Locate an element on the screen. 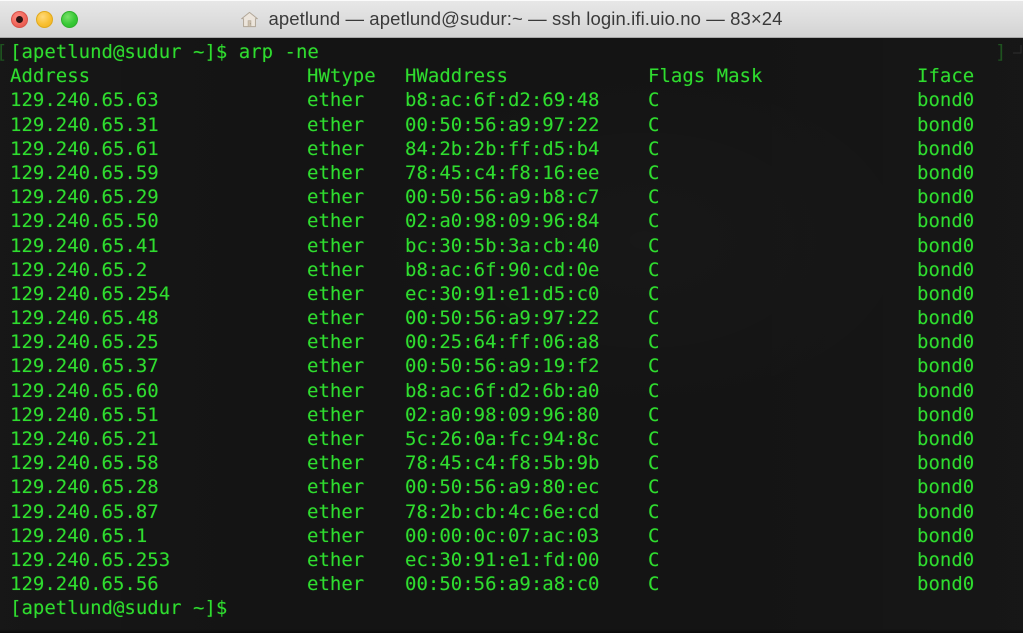  cell-hwaddress: 78:45:c4:f8:16:ee is located at coordinates (502, 172).